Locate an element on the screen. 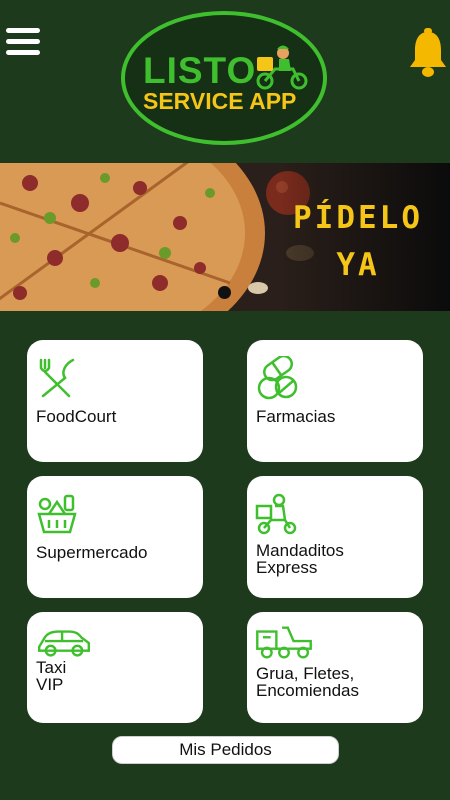 The width and height of the screenshot is (450, 800). grocery-basket-icon is located at coordinates (57, 514).